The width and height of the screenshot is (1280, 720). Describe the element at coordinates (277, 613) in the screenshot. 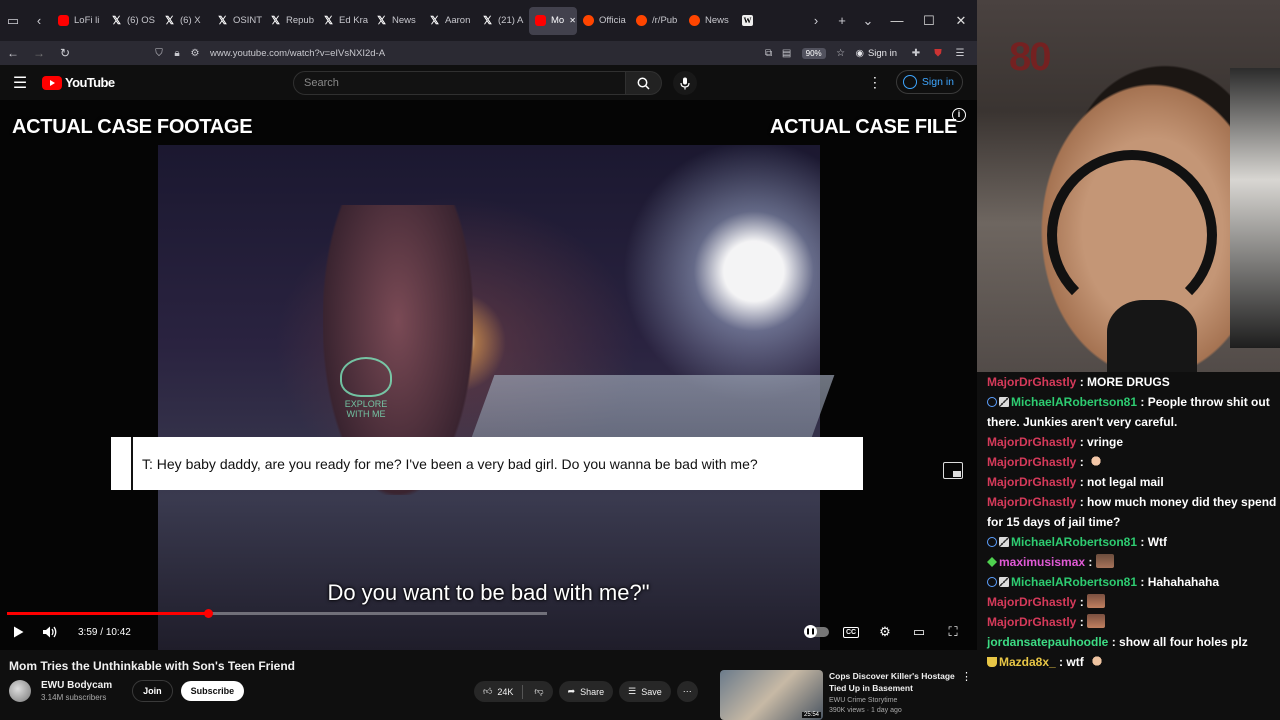

I see `progress-bar` at that location.